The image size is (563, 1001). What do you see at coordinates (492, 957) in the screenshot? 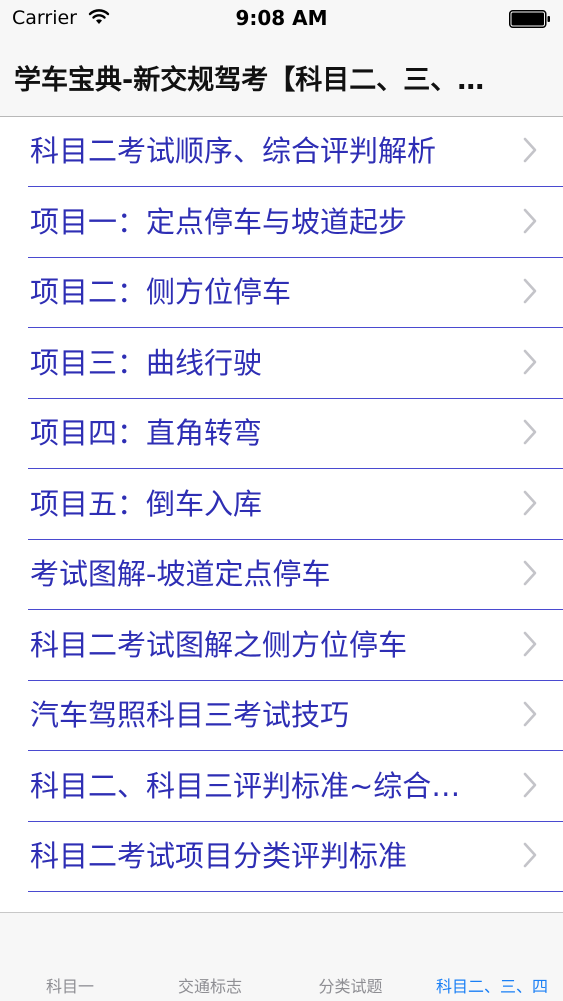
I see `tab-subjects-two-three-four: 科目二、三、四` at bounding box center [492, 957].